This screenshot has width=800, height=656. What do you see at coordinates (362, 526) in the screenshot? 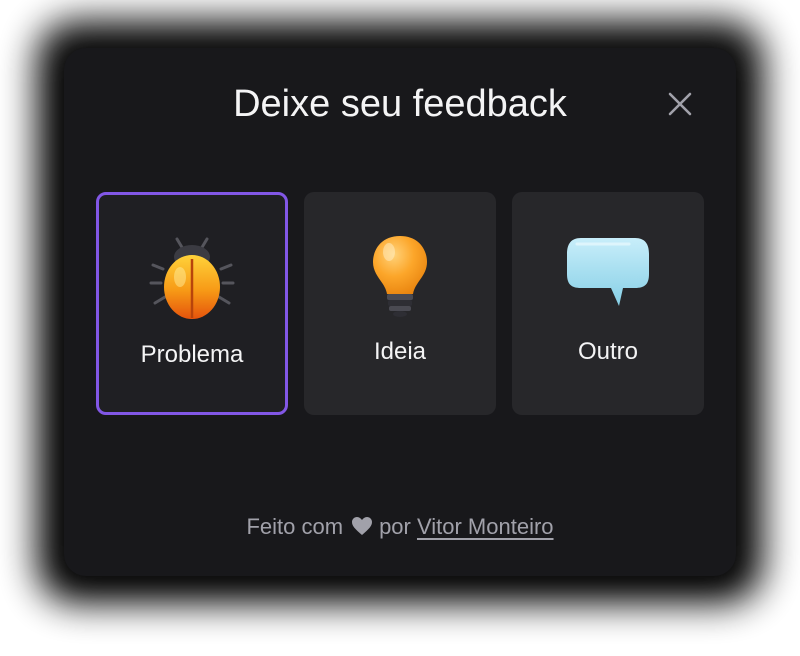
I see `heart-icon` at bounding box center [362, 526].